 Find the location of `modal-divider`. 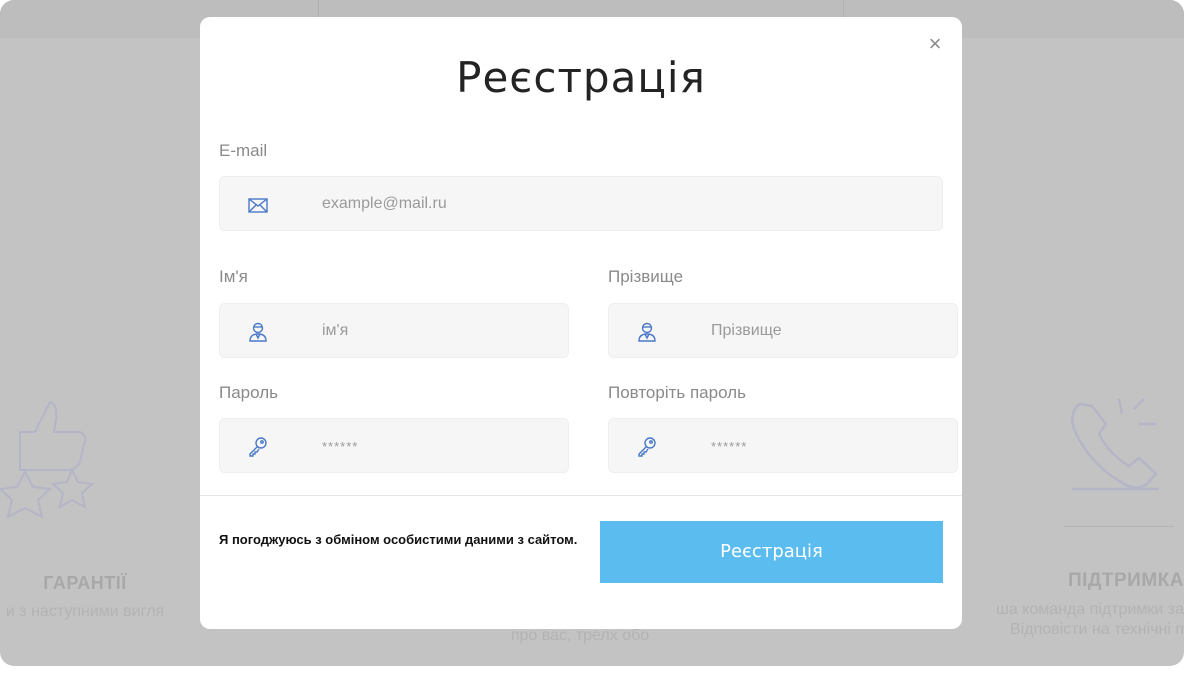

modal-divider is located at coordinates (581, 495).